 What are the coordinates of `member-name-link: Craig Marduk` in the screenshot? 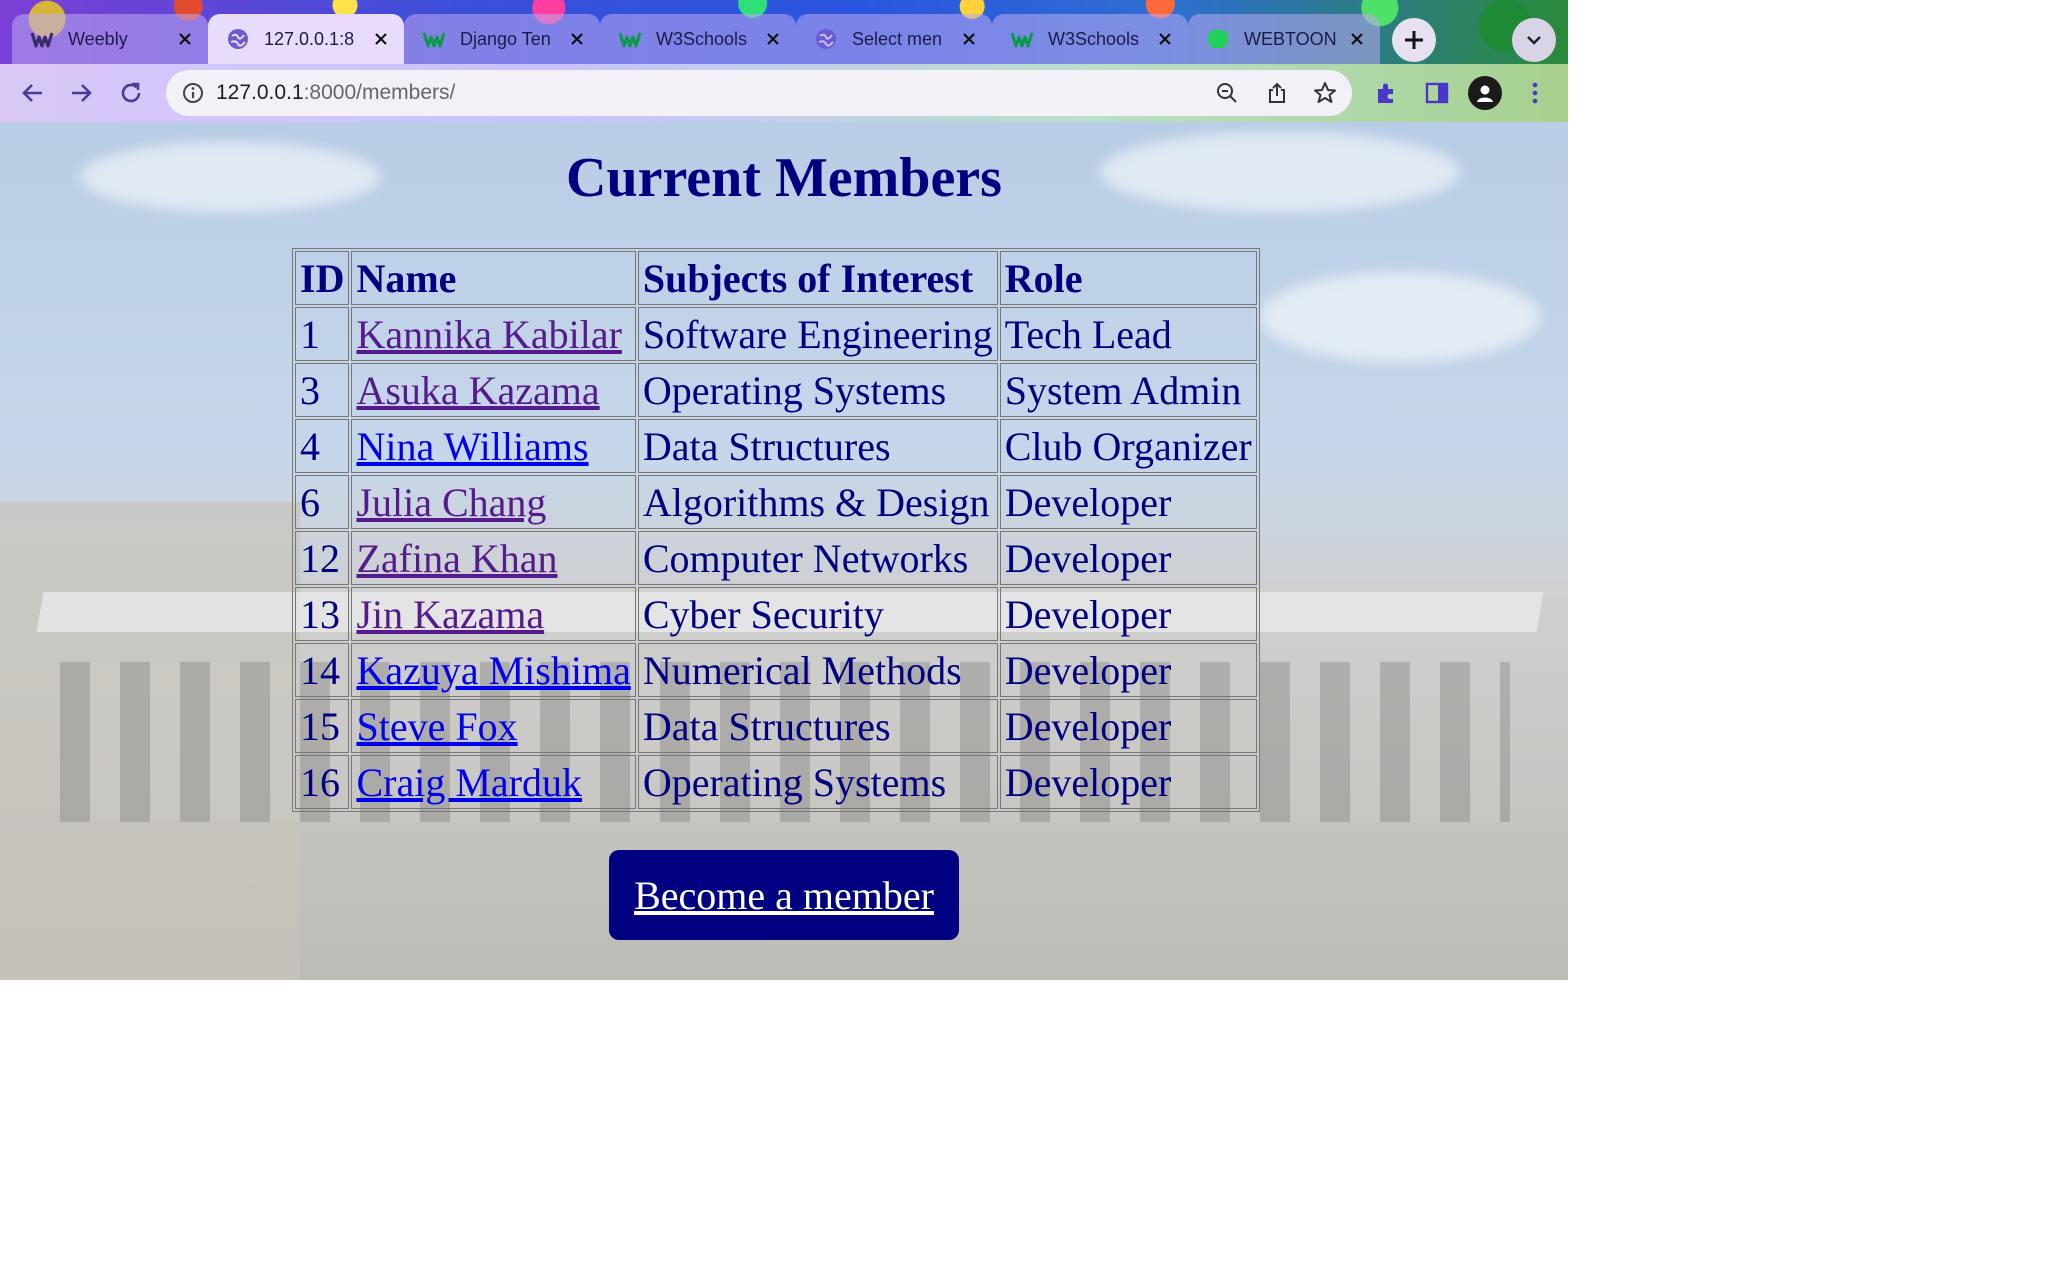 It's located at (469, 782).